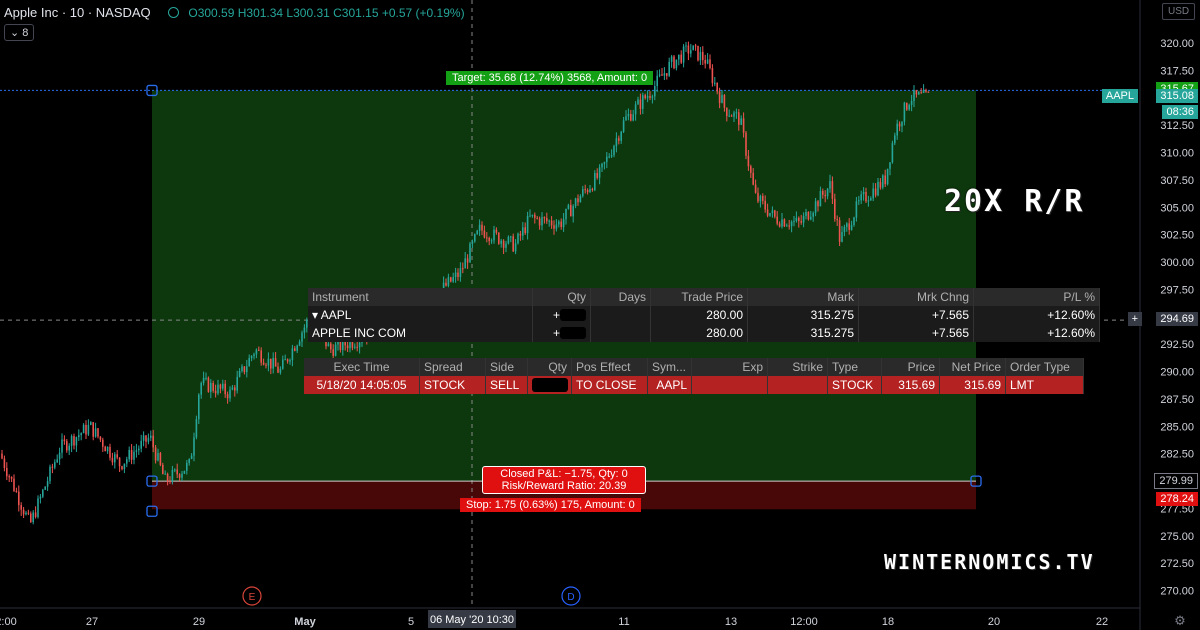  I want to click on col-strike: Strike, so click(798, 367).